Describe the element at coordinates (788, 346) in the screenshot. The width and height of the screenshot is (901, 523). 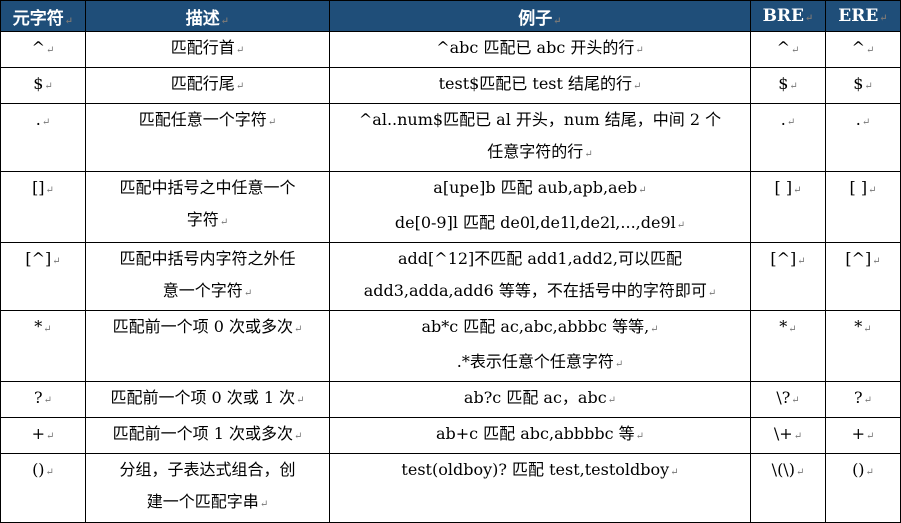
I see `cell-bre: *↵` at that location.